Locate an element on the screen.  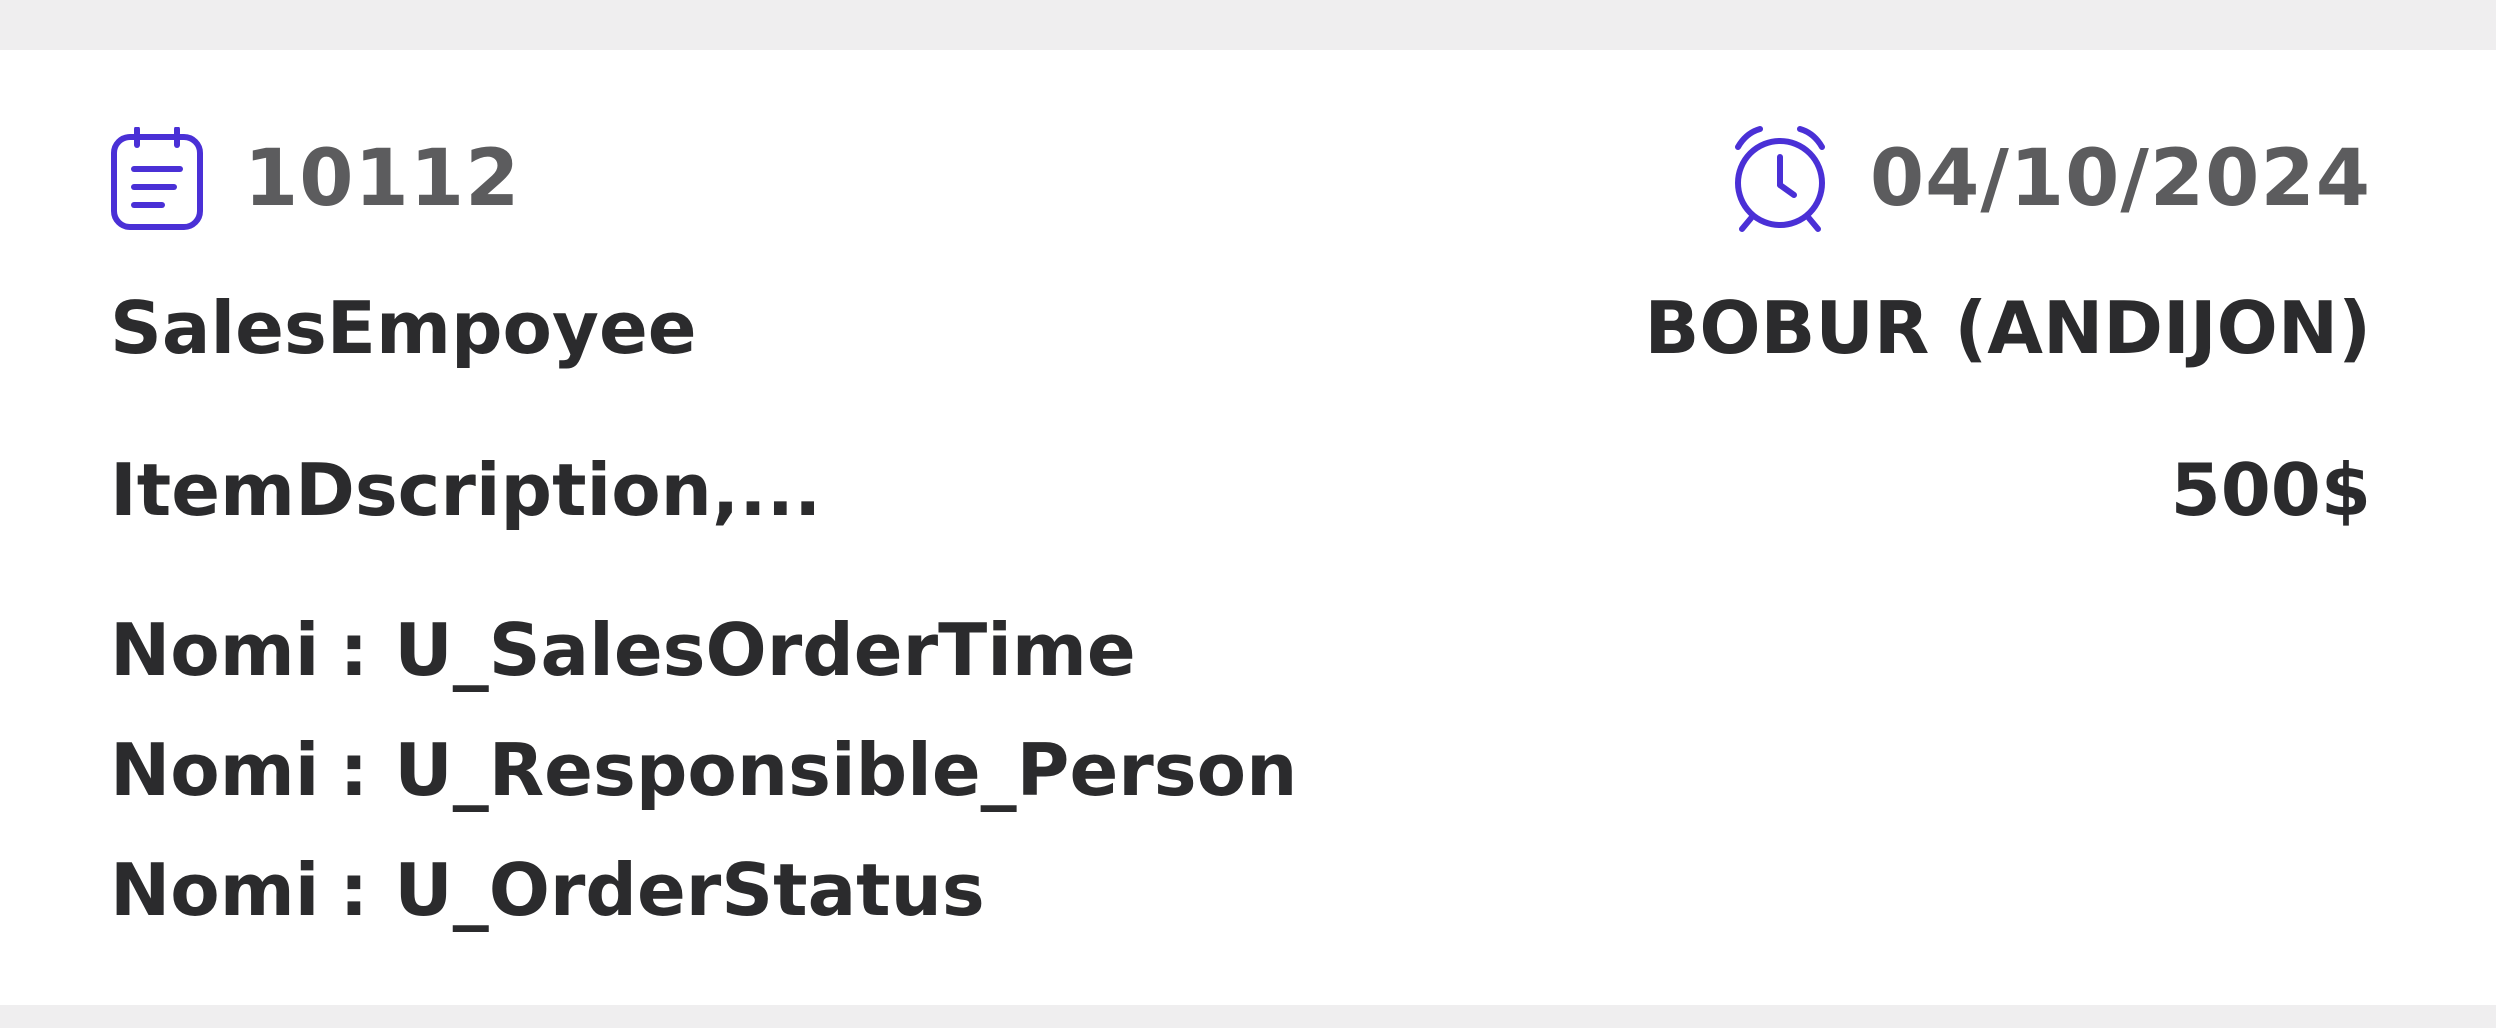
order-number-text: 10112 is located at coordinates (382, 179).